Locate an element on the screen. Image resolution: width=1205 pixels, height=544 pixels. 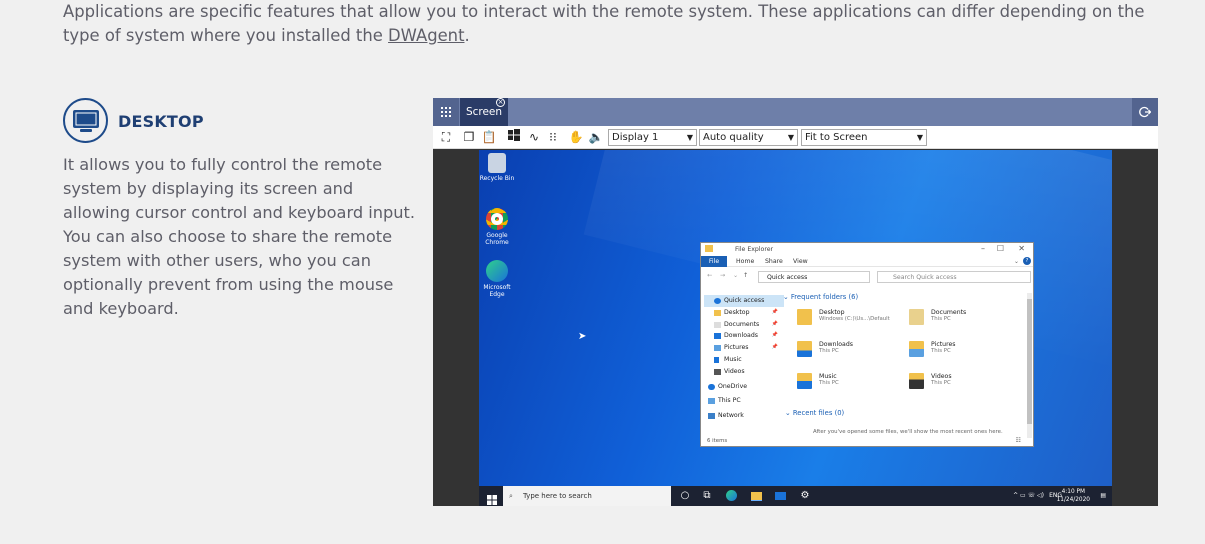
ribbon-tab-home: Home is located at coordinates (745, 261).